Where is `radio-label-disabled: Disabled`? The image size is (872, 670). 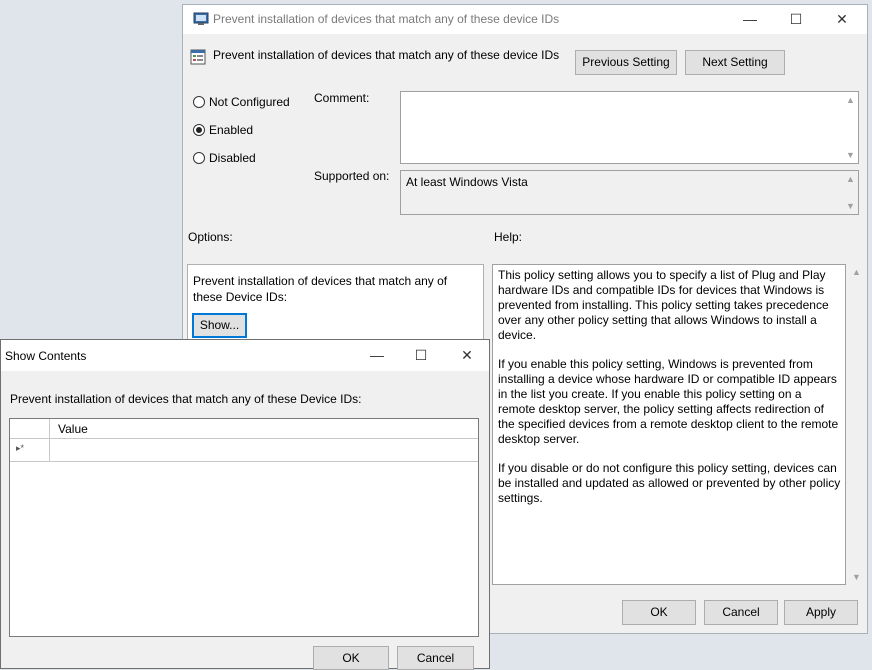
radio-label-disabled: Disabled is located at coordinates (232, 158).